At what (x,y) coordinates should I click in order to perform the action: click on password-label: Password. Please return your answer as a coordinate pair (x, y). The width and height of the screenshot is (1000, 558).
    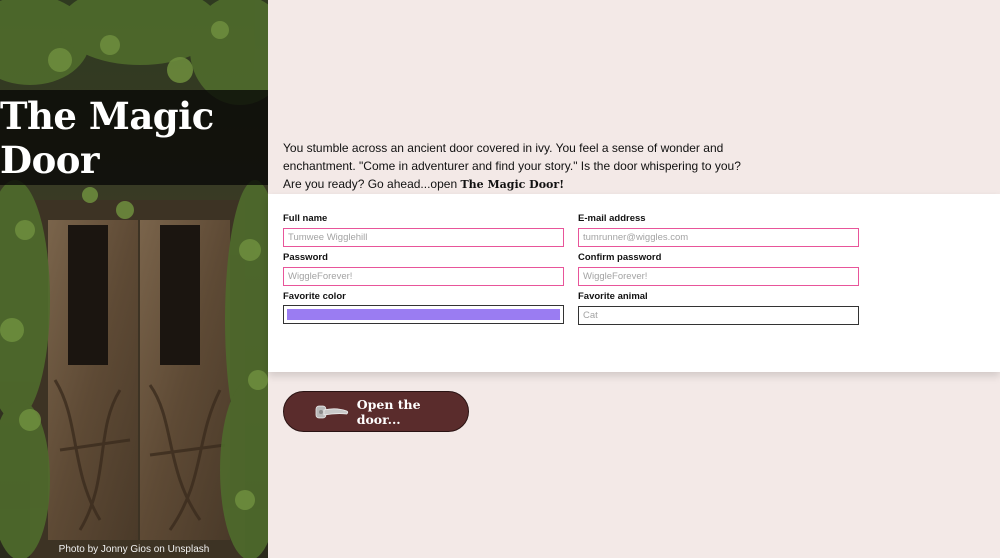
    Looking at the image, I should click on (305, 257).